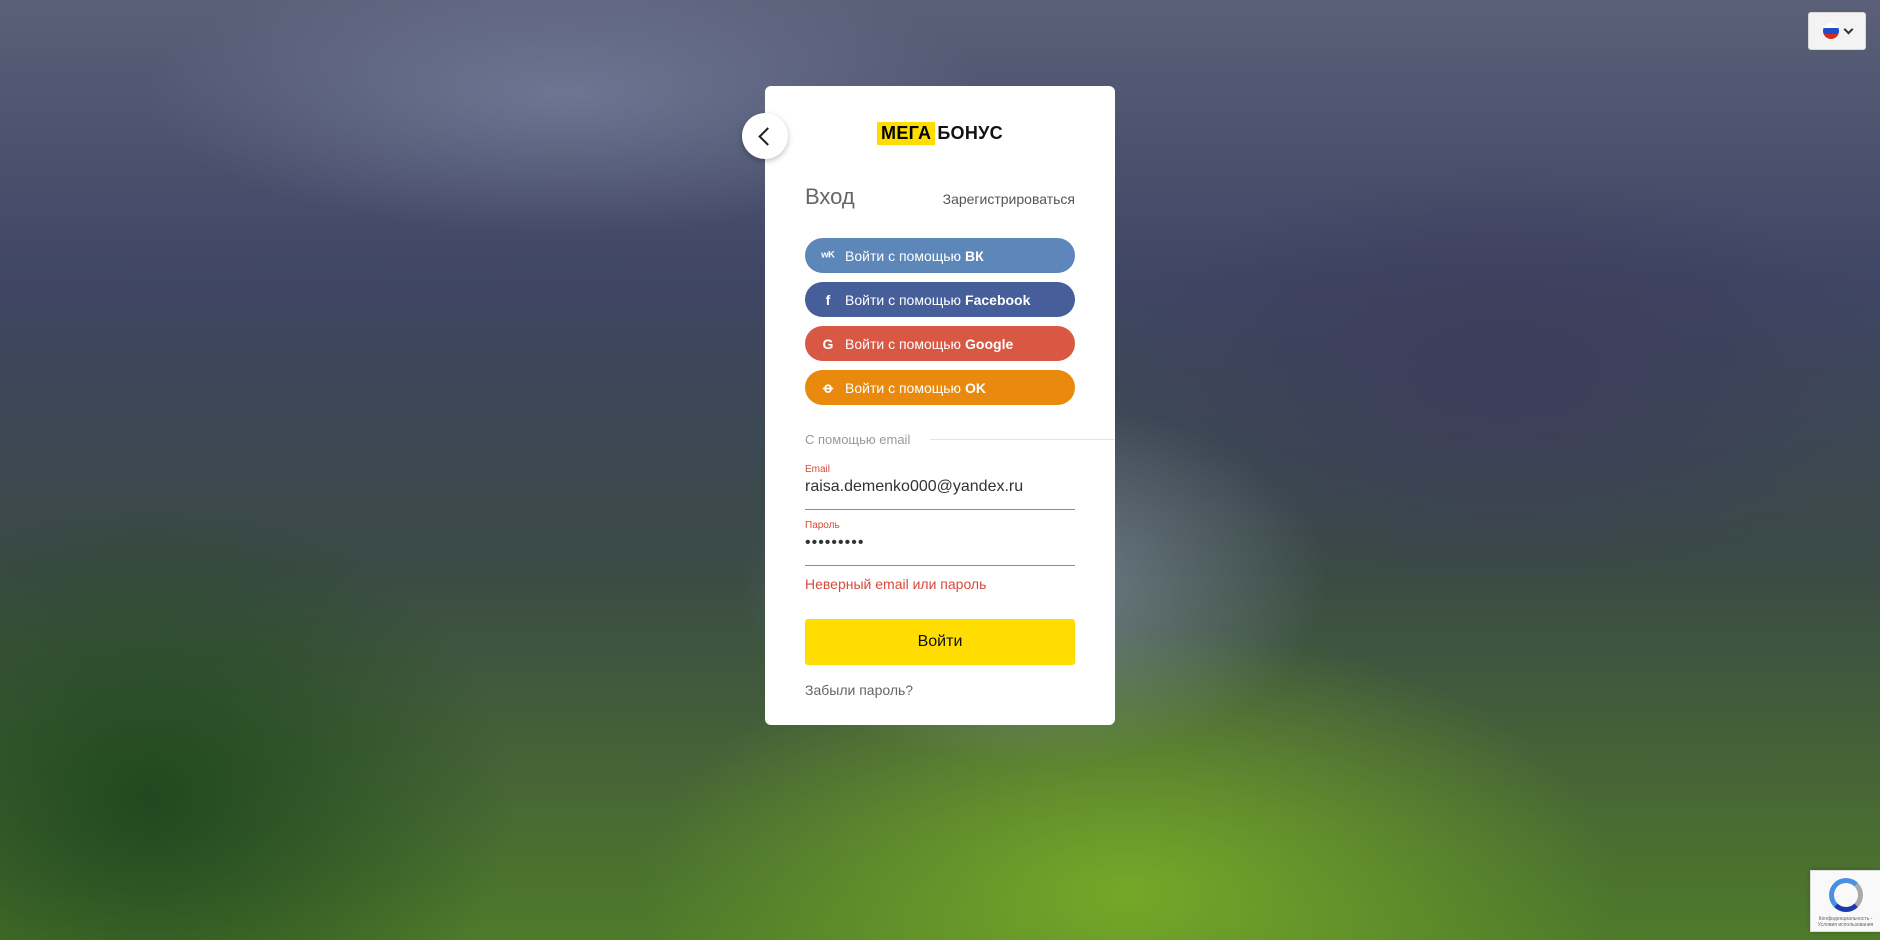  What do you see at coordinates (970, 133) in the screenshot?
I see `logo-part-bonus: БОНУС` at bounding box center [970, 133].